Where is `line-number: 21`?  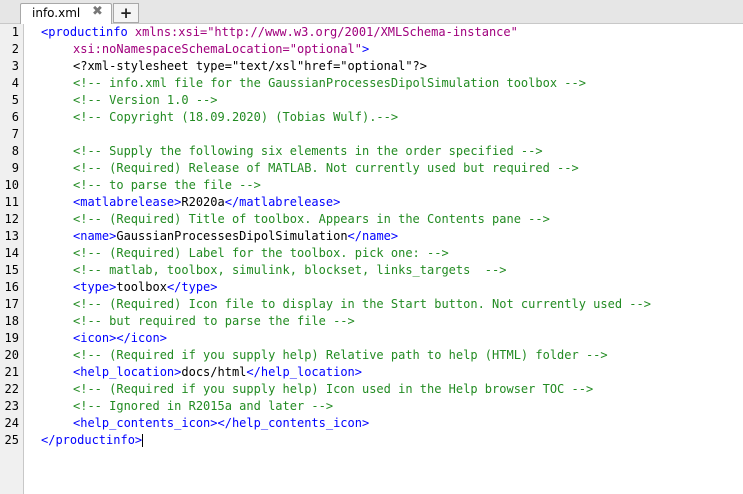 line-number: 21 is located at coordinates (11, 372).